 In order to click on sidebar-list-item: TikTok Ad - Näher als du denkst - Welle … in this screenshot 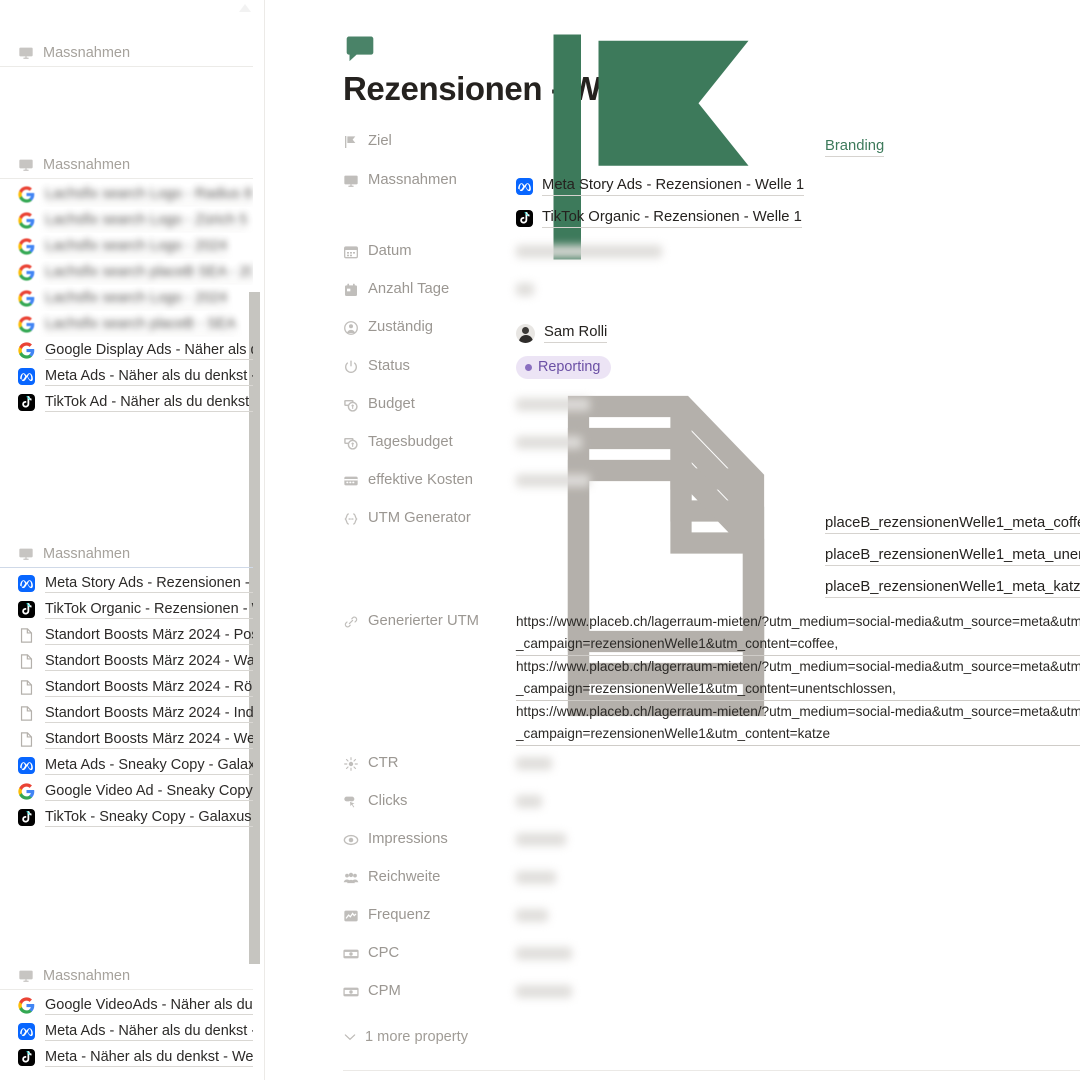, I will do `click(126, 402)`.